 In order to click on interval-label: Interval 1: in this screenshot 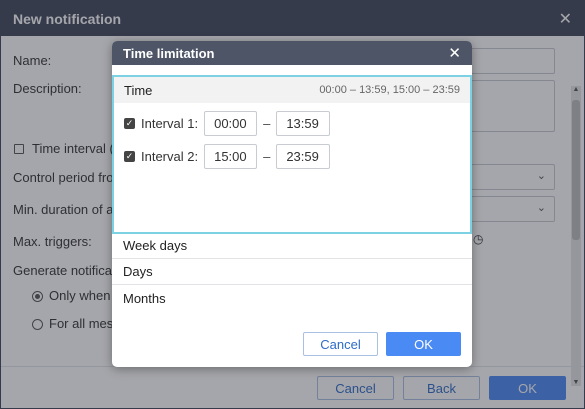, I will do `click(170, 123)`.